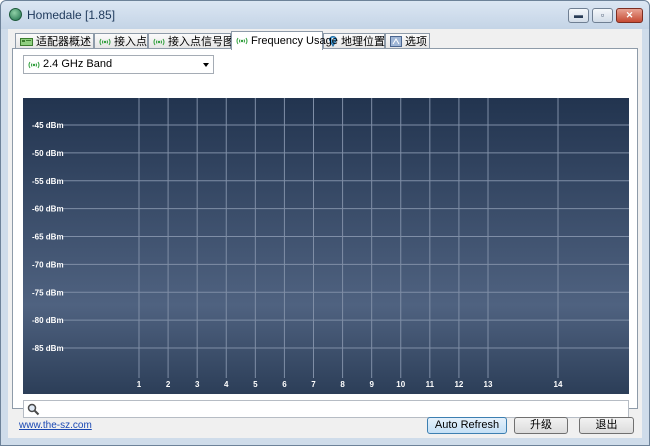  I want to click on chevron-down-icon, so click(206, 65).